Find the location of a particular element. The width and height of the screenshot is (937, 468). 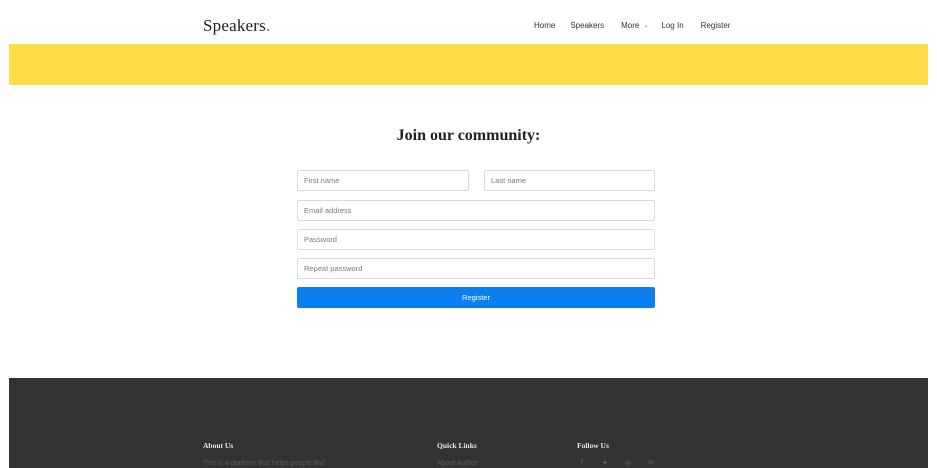

footer-link-about-author: About Author is located at coordinates (457, 463).